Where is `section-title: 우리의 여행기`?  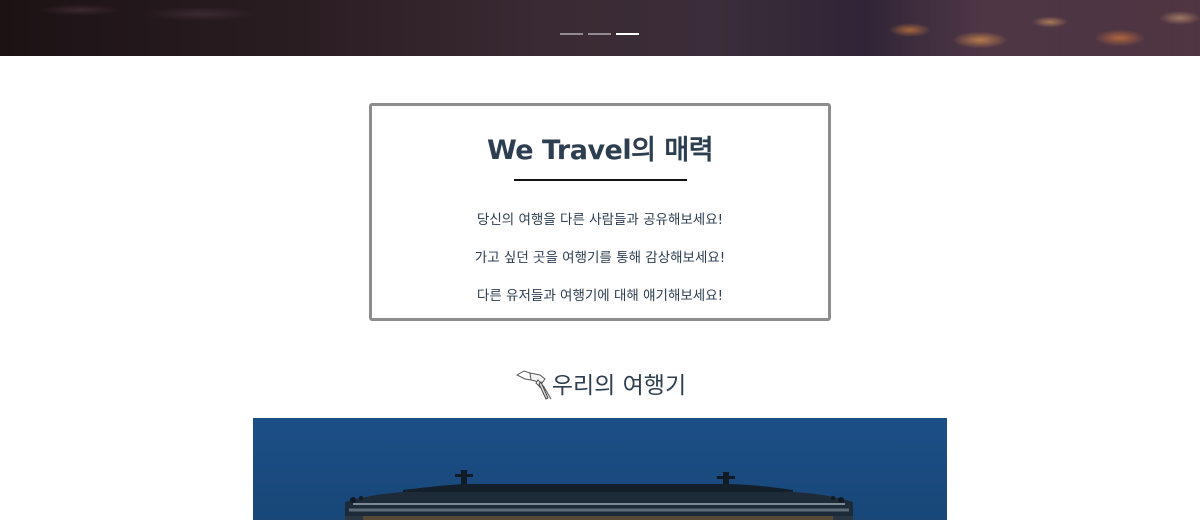
section-title: 우리의 여행기 is located at coordinates (619, 386).